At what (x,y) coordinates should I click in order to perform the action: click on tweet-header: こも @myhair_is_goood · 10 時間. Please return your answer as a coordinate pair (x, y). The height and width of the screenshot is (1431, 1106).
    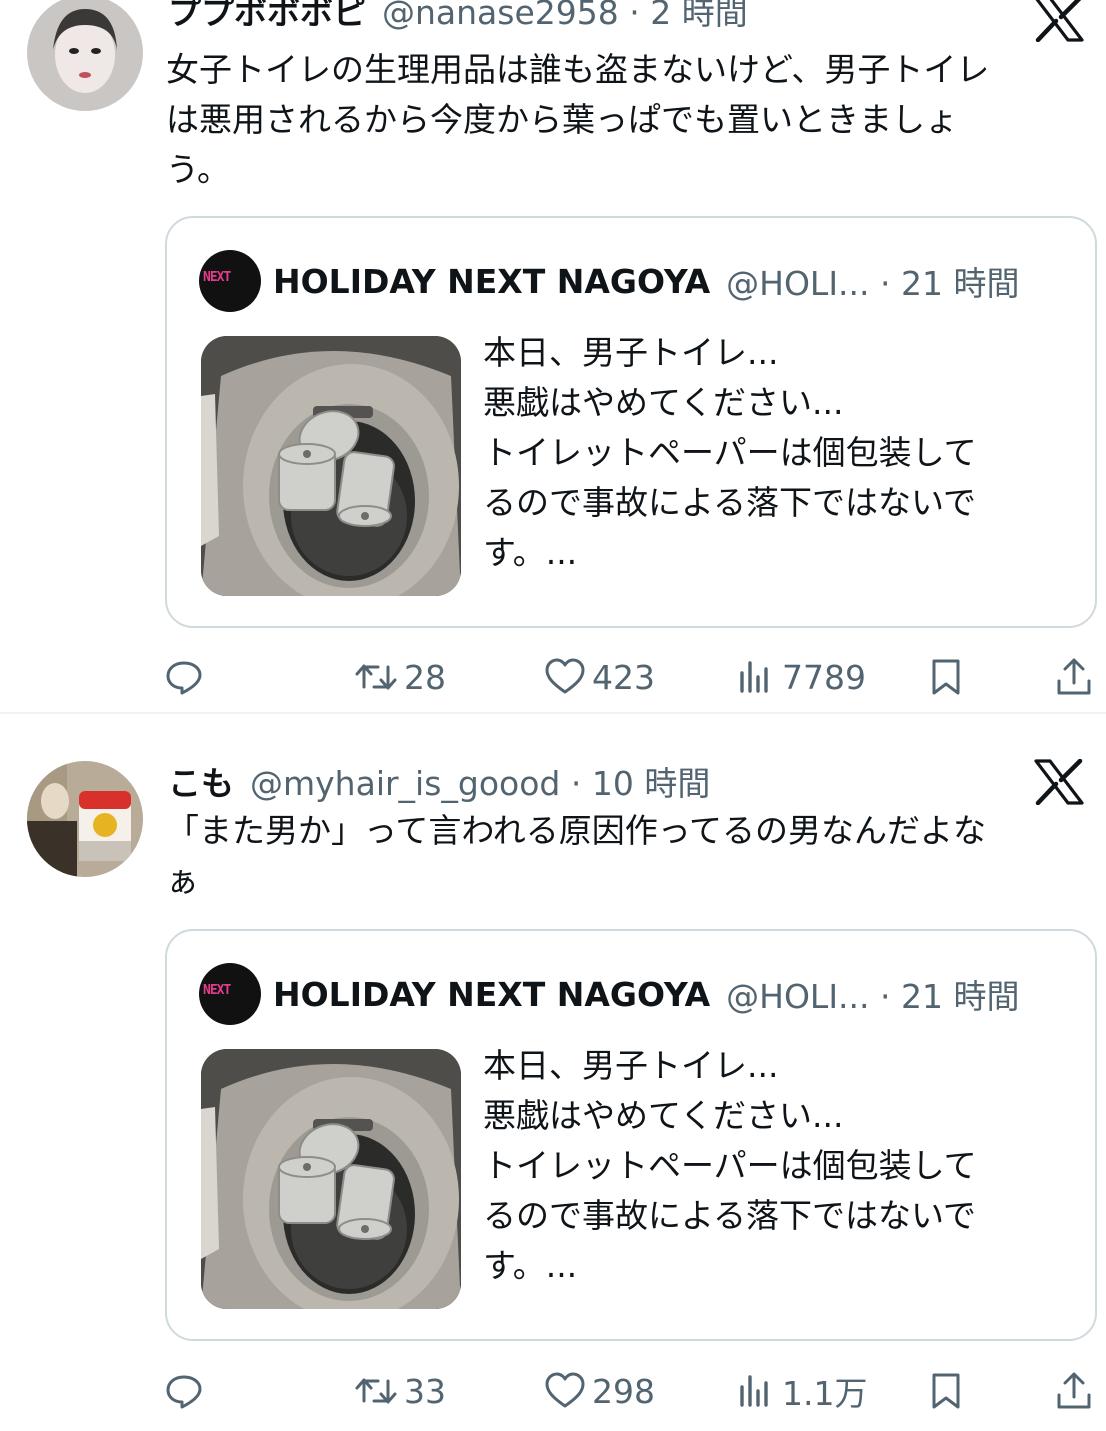
    Looking at the image, I should click on (439, 780).